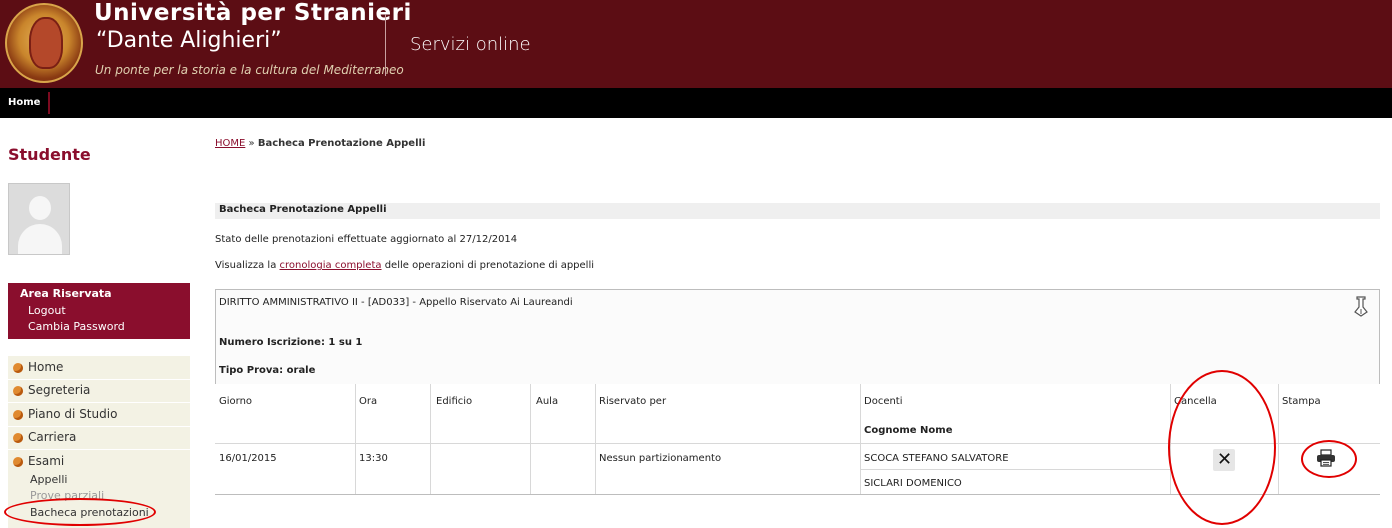  What do you see at coordinates (303, 209) in the screenshot?
I see `section-heading-text: Bacheca Prenotazione Appelli` at bounding box center [303, 209].